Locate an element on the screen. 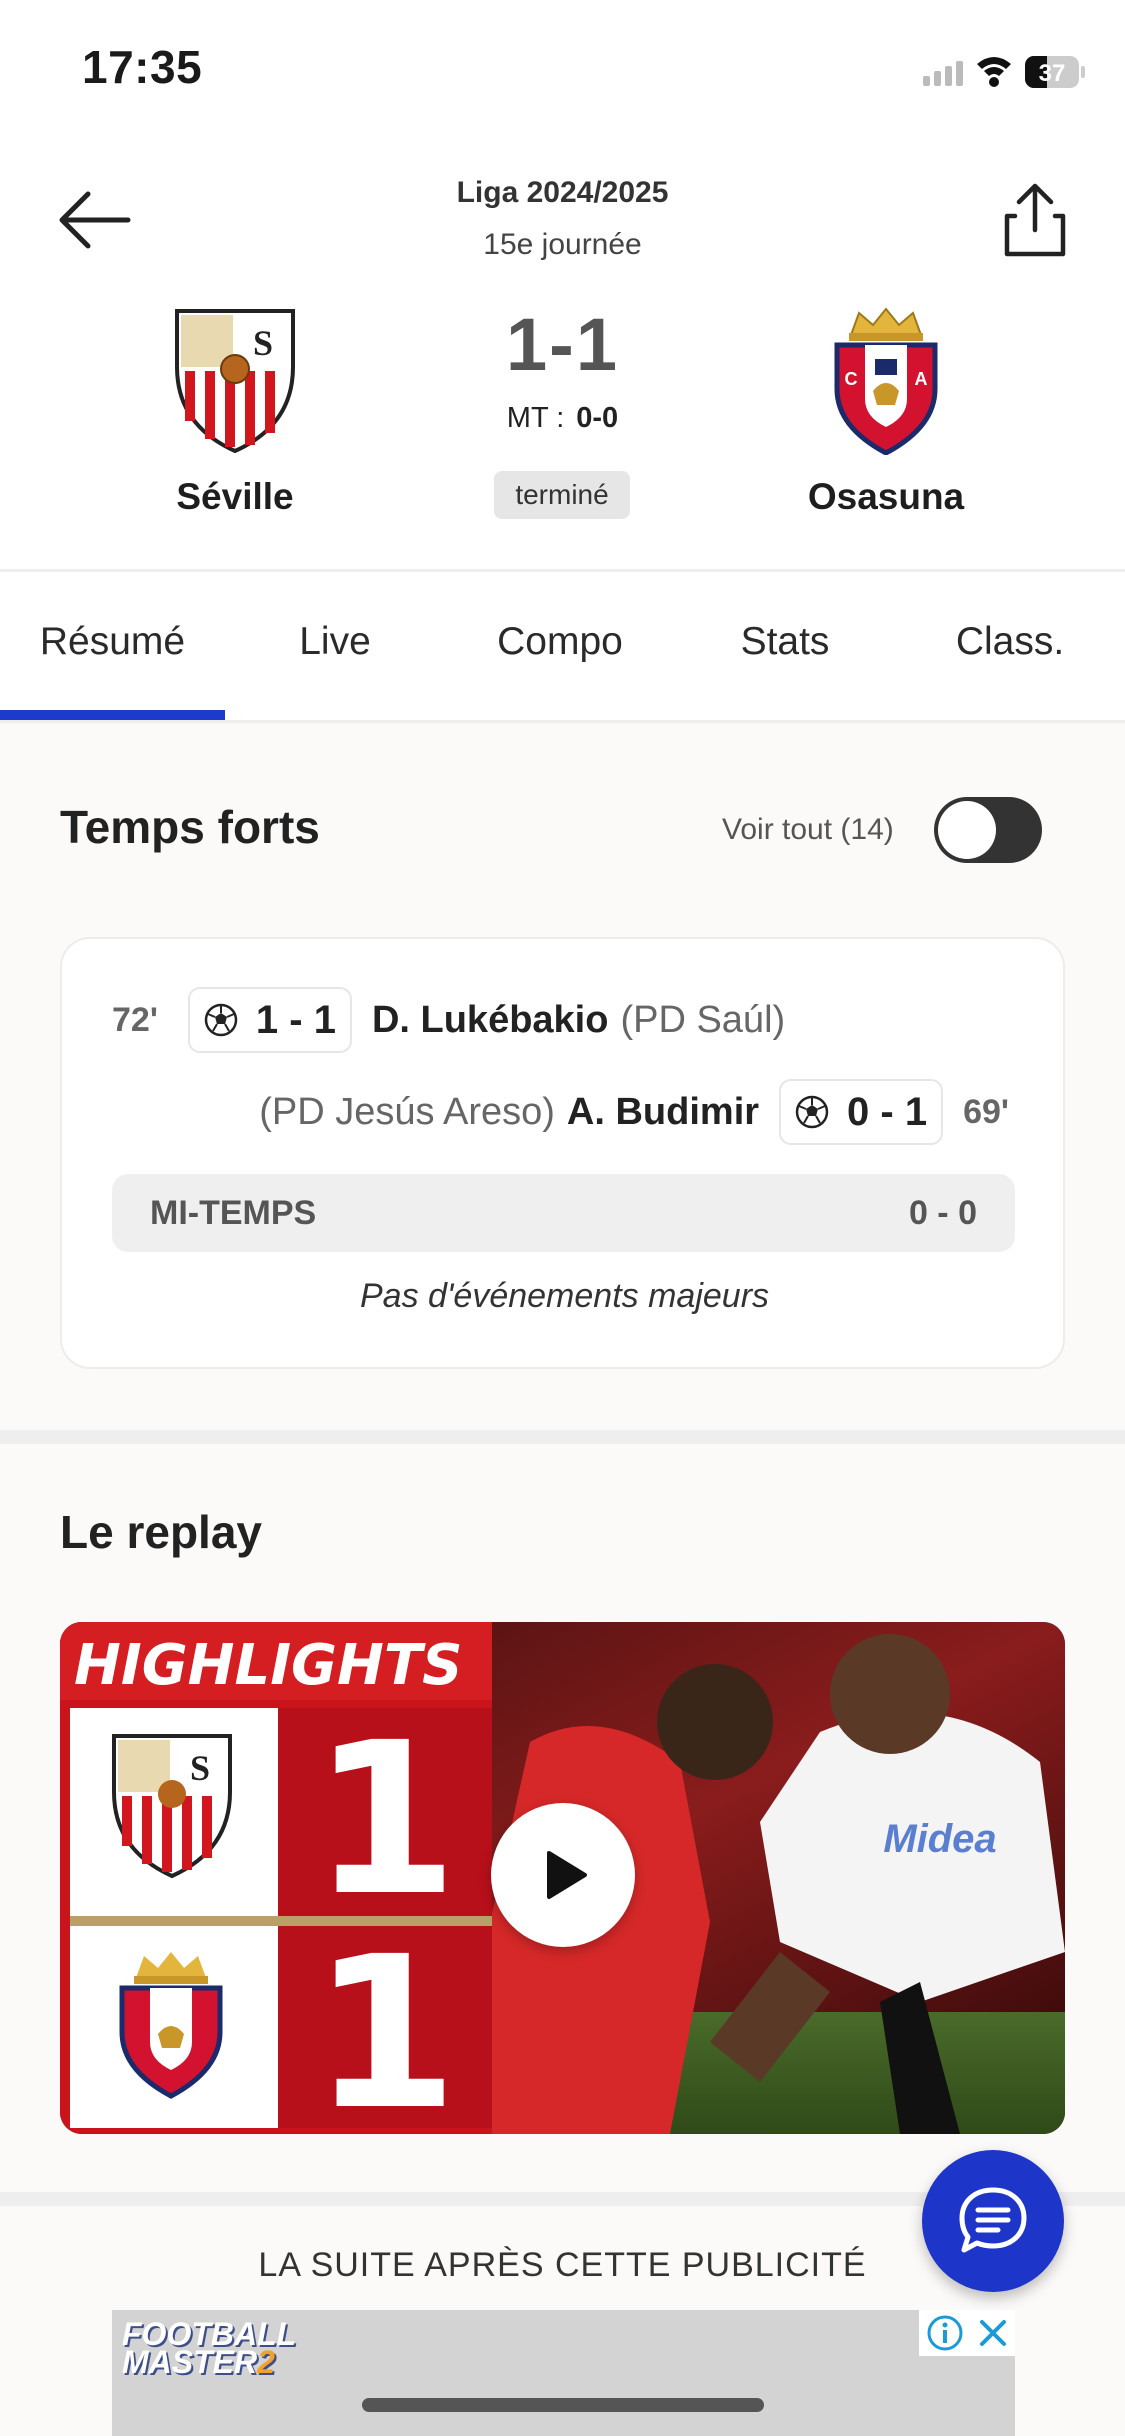 This screenshot has width=1125, height=2436. status-time: 17:35 is located at coordinates (142, 67).